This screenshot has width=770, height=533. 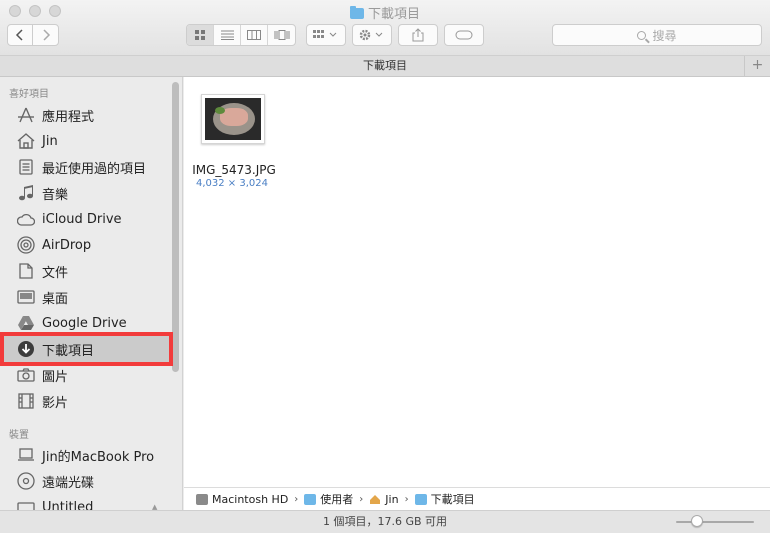 What do you see at coordinates (310, 499) in the screenshot?
I see `folder-icon` at bounding box center [310, 499].